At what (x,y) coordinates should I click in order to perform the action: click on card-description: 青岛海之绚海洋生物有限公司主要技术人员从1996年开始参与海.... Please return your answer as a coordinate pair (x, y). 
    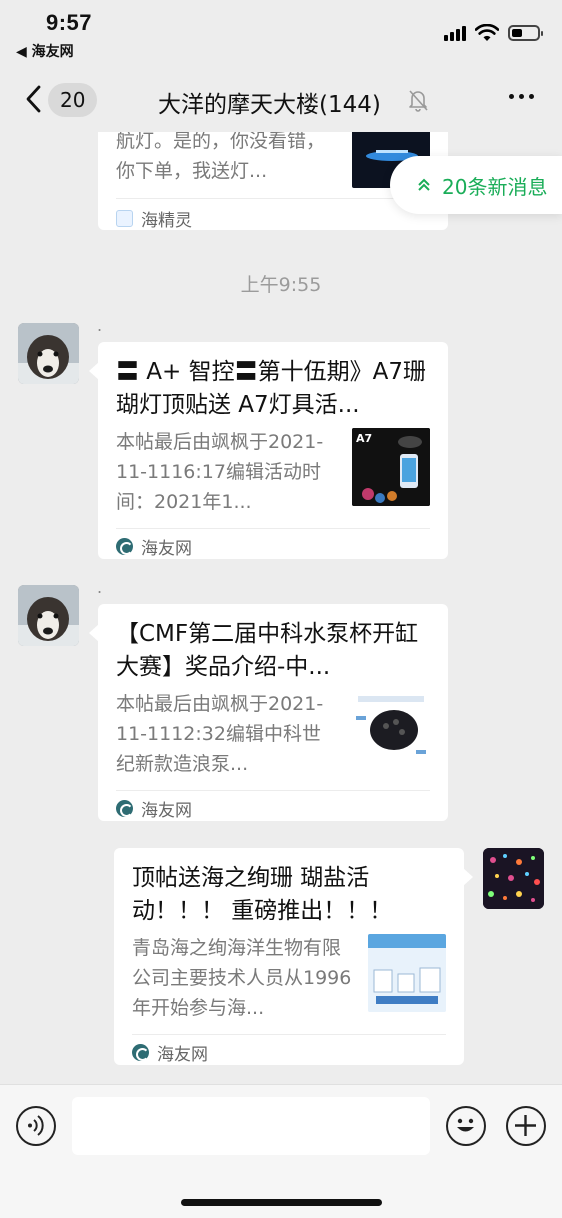
    Looking at the image, I should click on (242, 978).